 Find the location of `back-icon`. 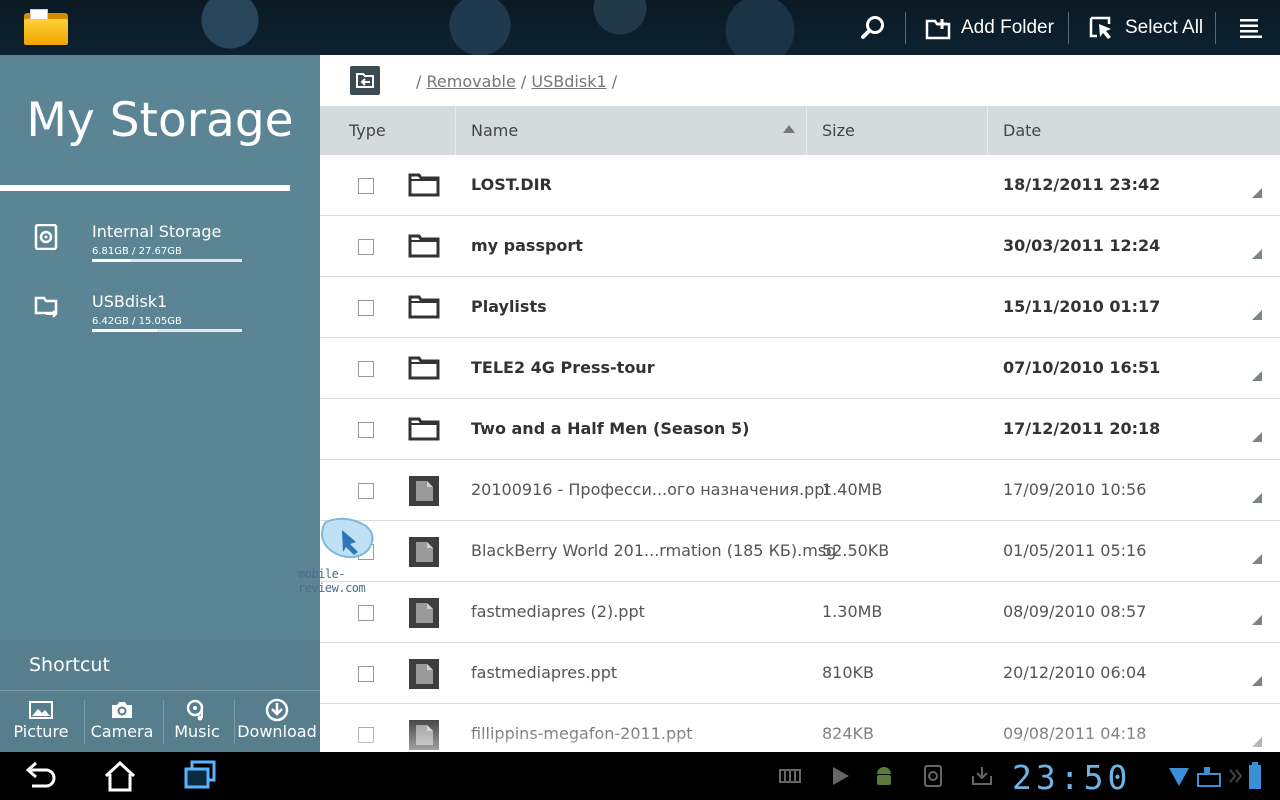

back-icon is located at coordinates (40, 774).